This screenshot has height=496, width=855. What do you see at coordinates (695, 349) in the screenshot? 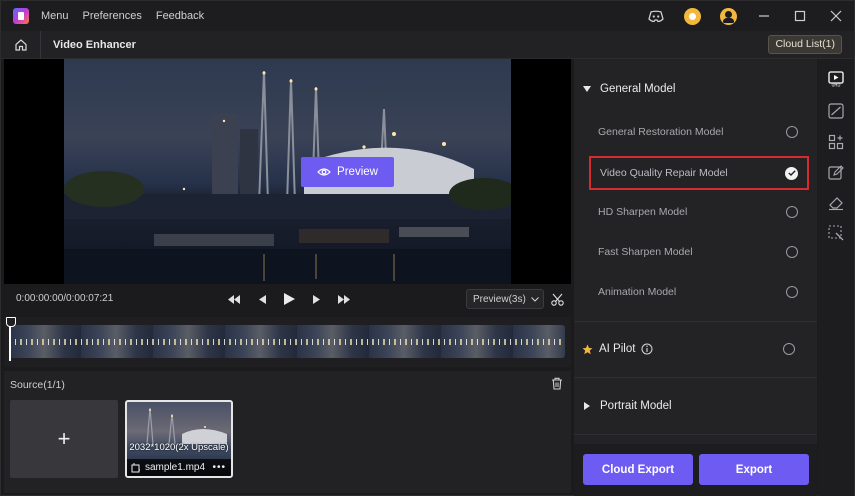
I see `ai-pilot-row: AI Pilot` at bounding box center [695, 349].